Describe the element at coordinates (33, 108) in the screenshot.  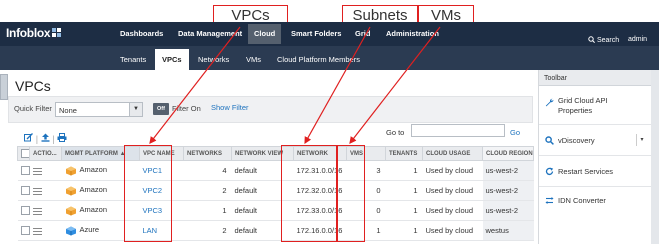
I see `quick-filter-label: Quick Filter` at that location.